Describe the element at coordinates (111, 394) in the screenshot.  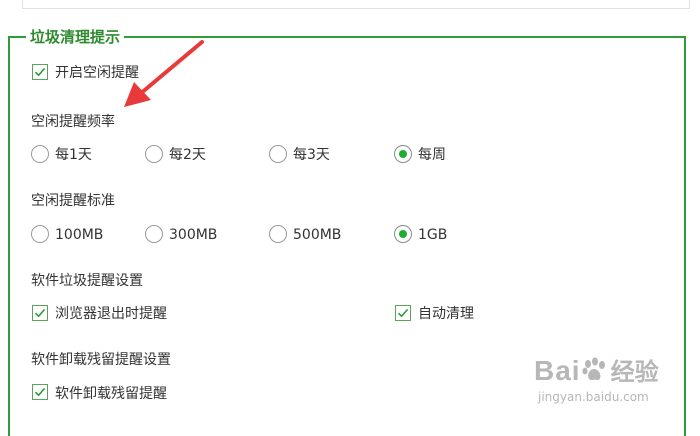
I see `uninstall-residue-label: 软件卸载残留提醒` at that location.